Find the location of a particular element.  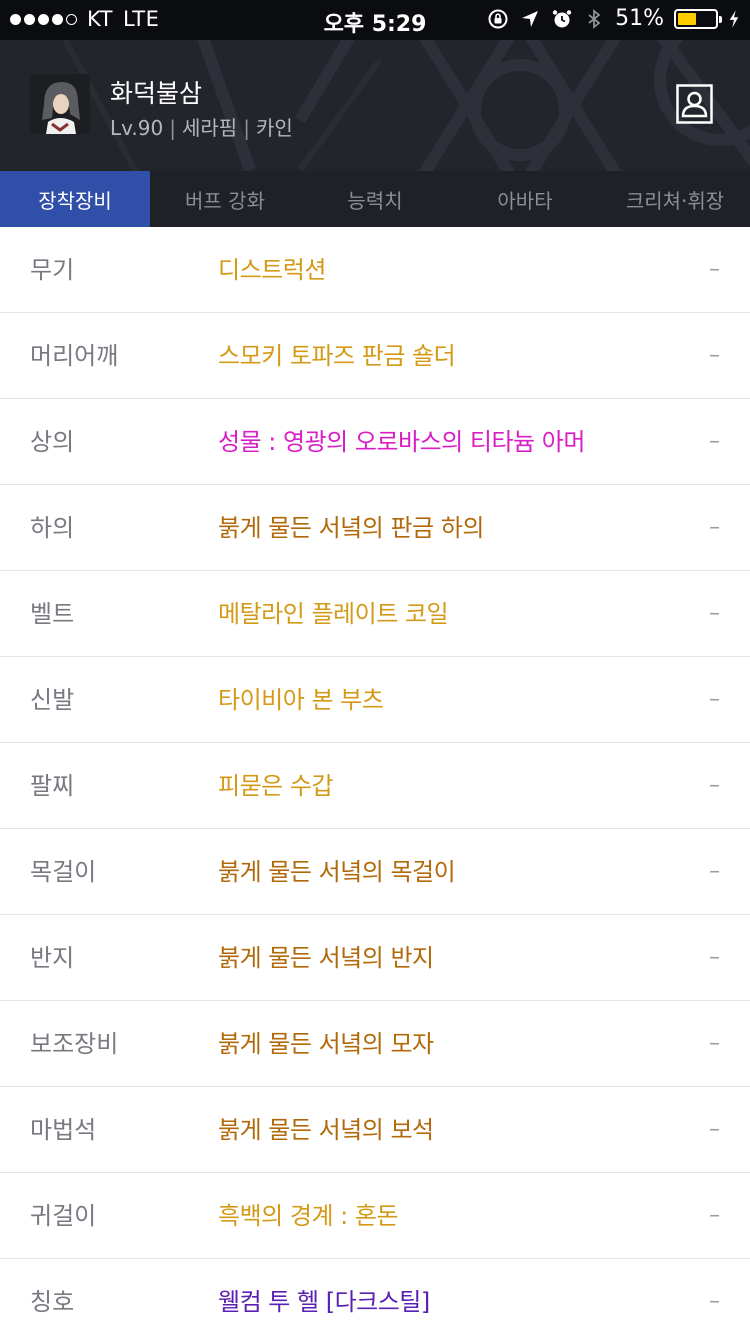

character-class: 세라핌 is located at coordinates (209, 128).